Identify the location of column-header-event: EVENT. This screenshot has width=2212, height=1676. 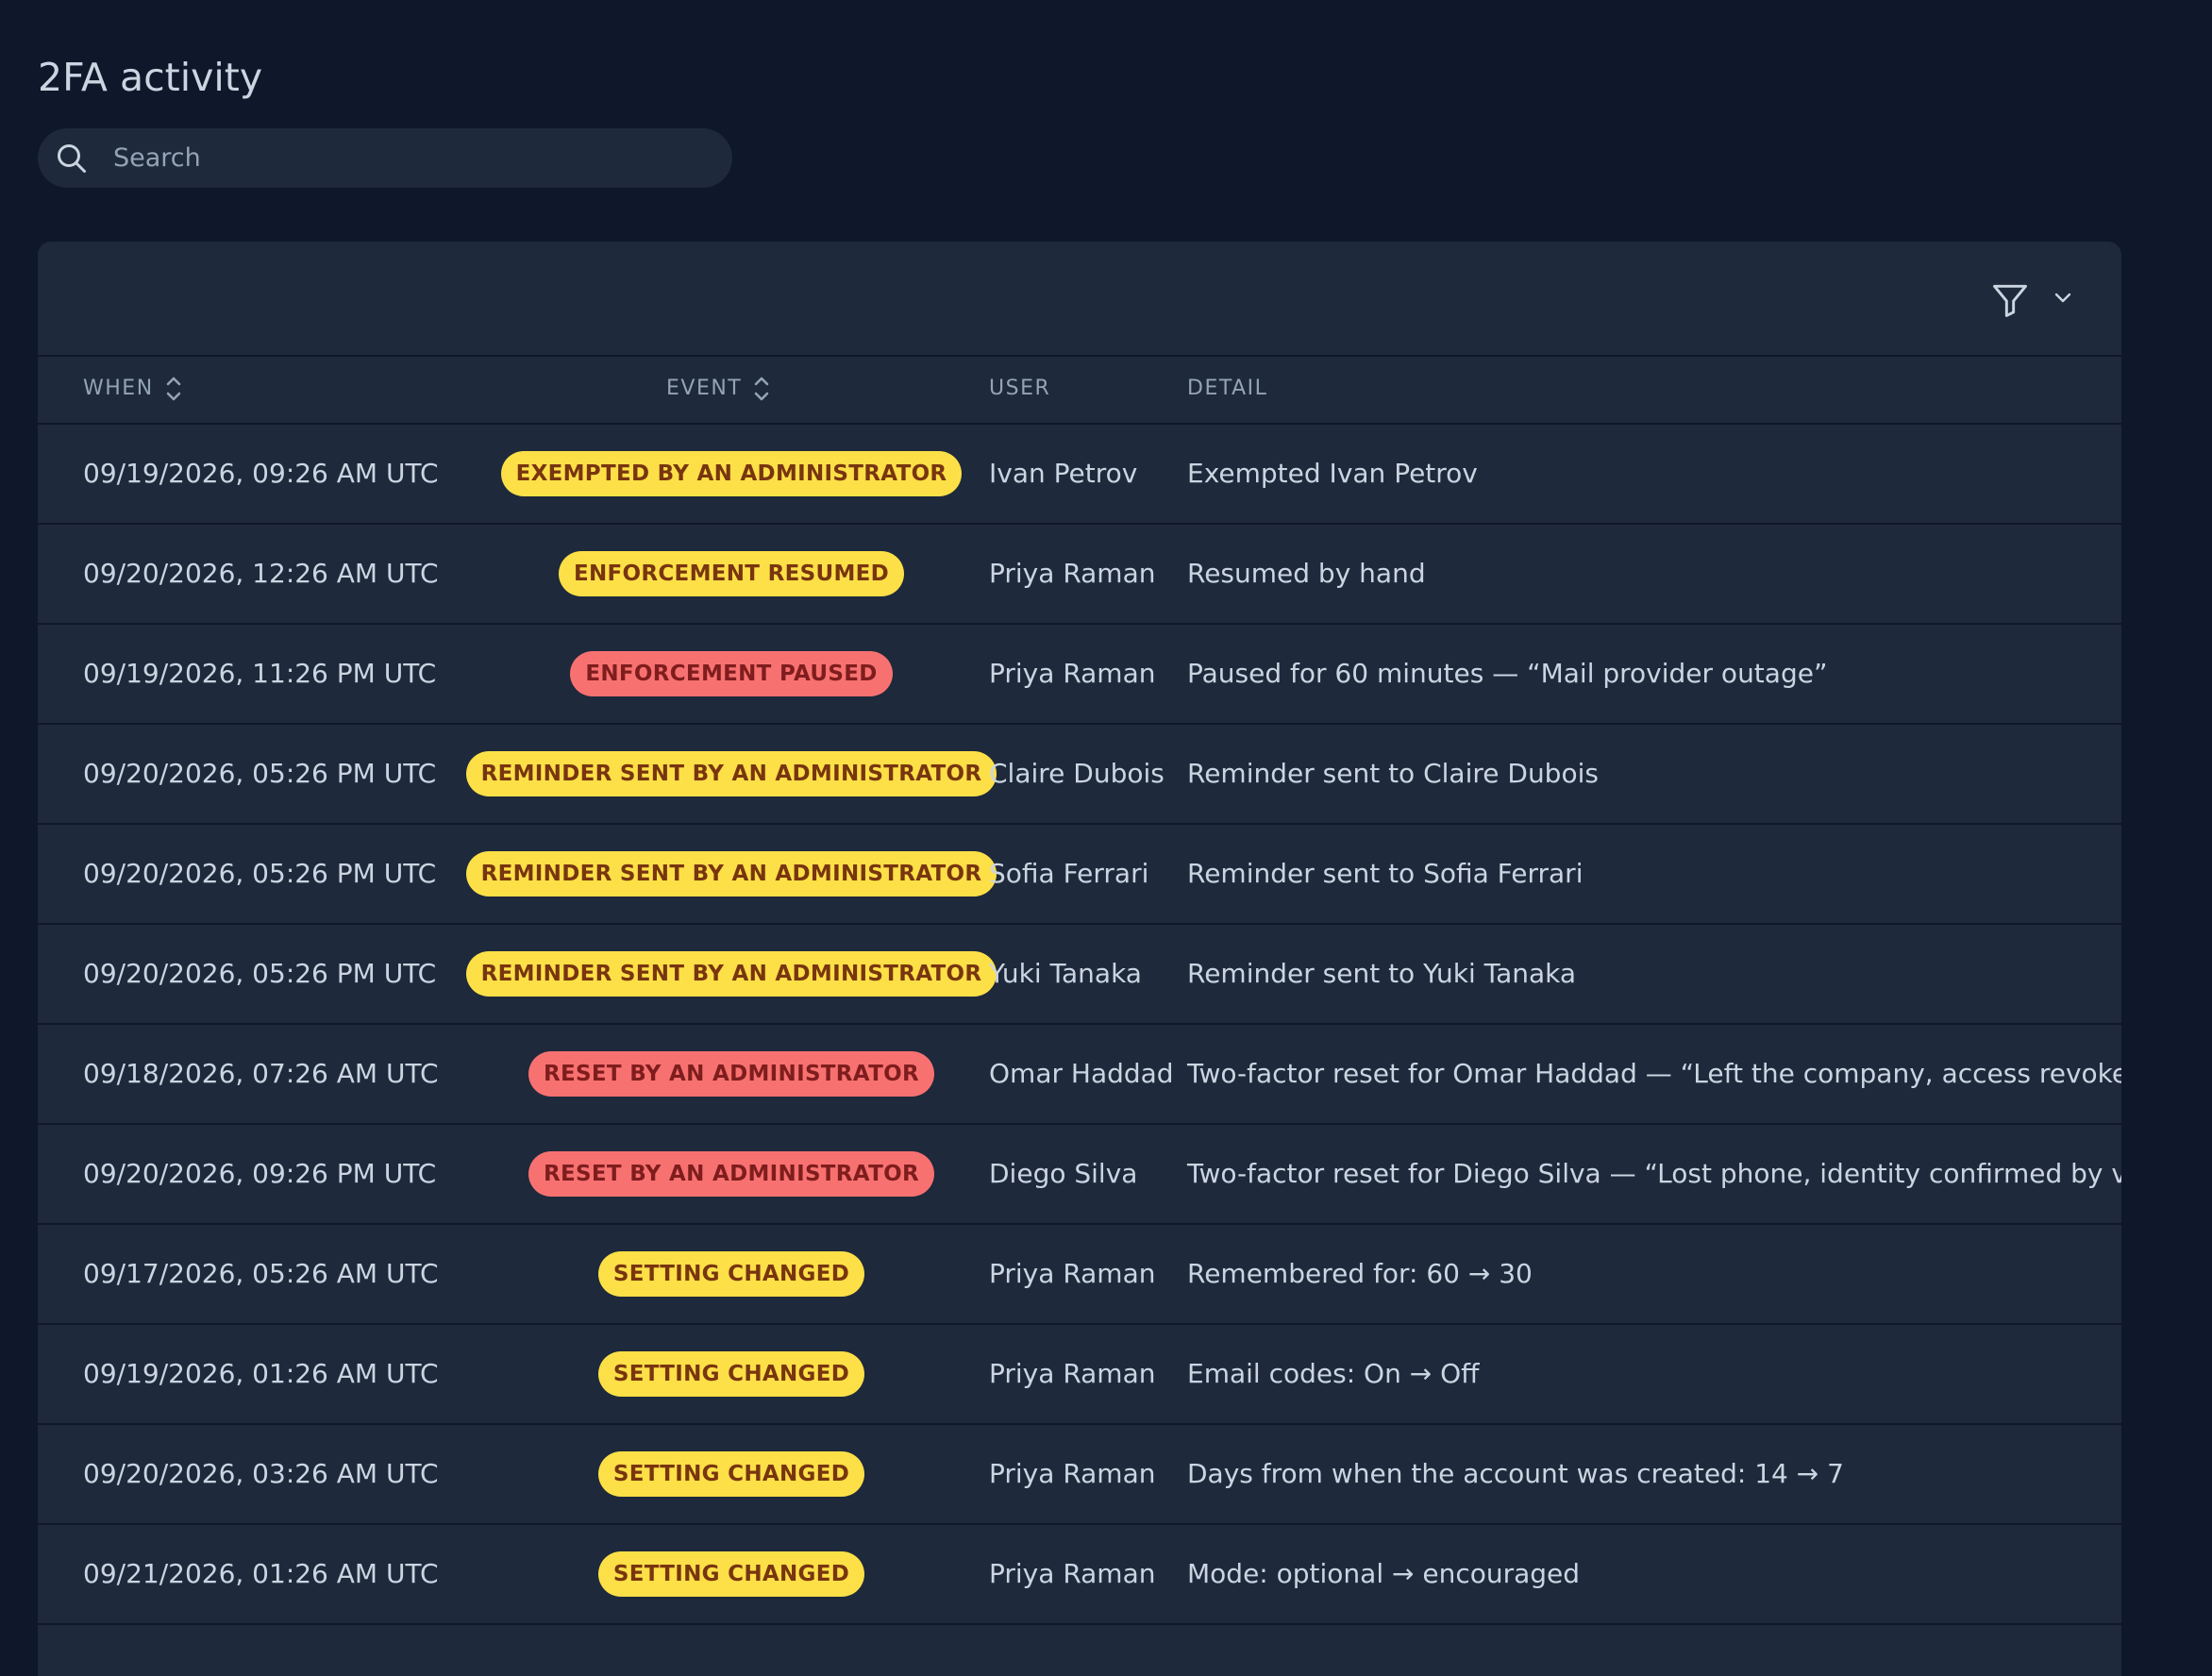
(718, 389).